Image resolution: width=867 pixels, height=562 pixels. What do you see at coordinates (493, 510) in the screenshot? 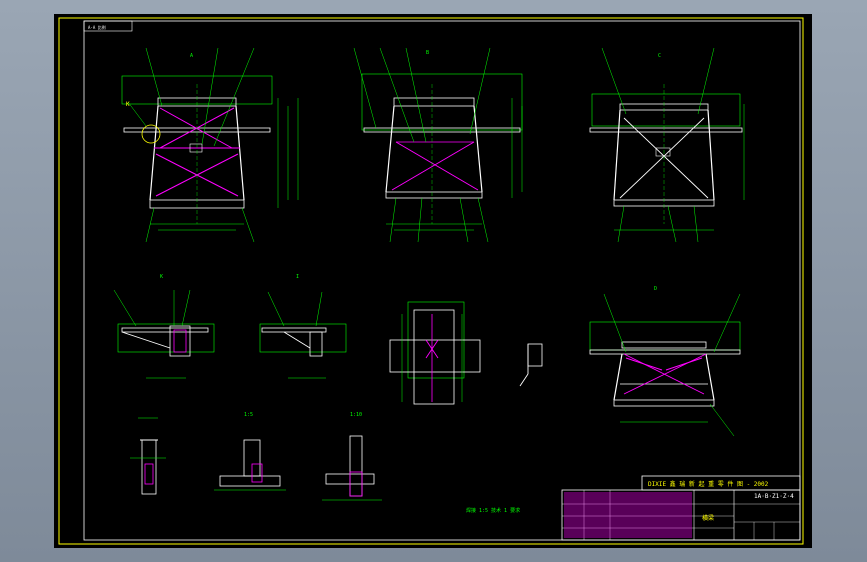
I see `technical-note: 焊接 1:5 技术 1 要求` at bounding box center [493, 510].